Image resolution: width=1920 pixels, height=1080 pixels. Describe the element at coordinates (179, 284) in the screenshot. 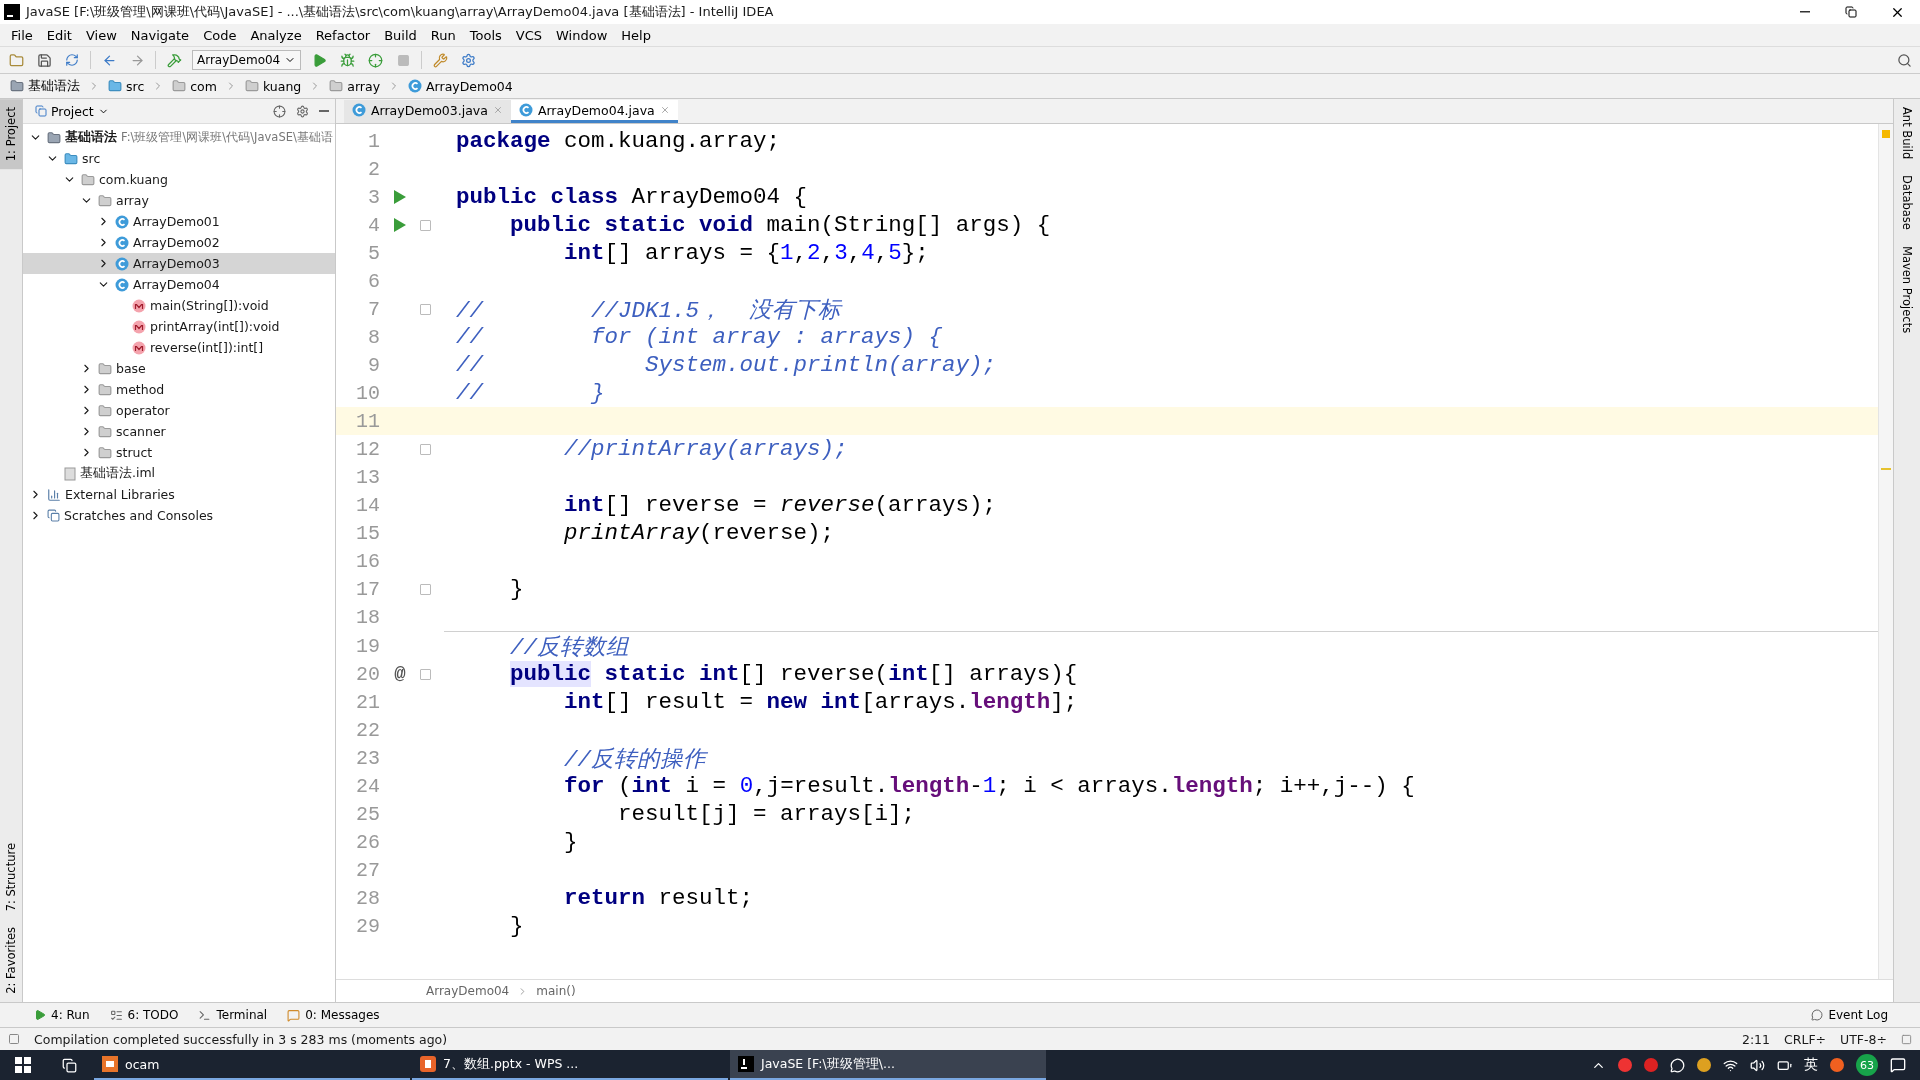

I see `tree-item: ArrayDemo04` at that location.